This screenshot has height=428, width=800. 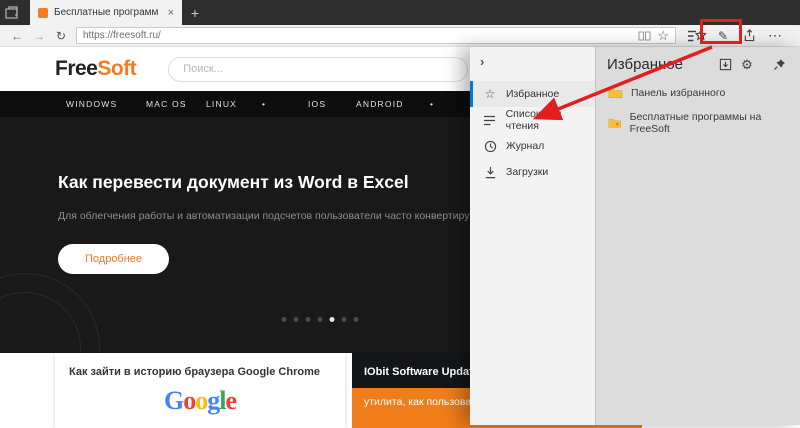 I want to click on tab-title: Бесплатные программ, so click(x=106, y=12).